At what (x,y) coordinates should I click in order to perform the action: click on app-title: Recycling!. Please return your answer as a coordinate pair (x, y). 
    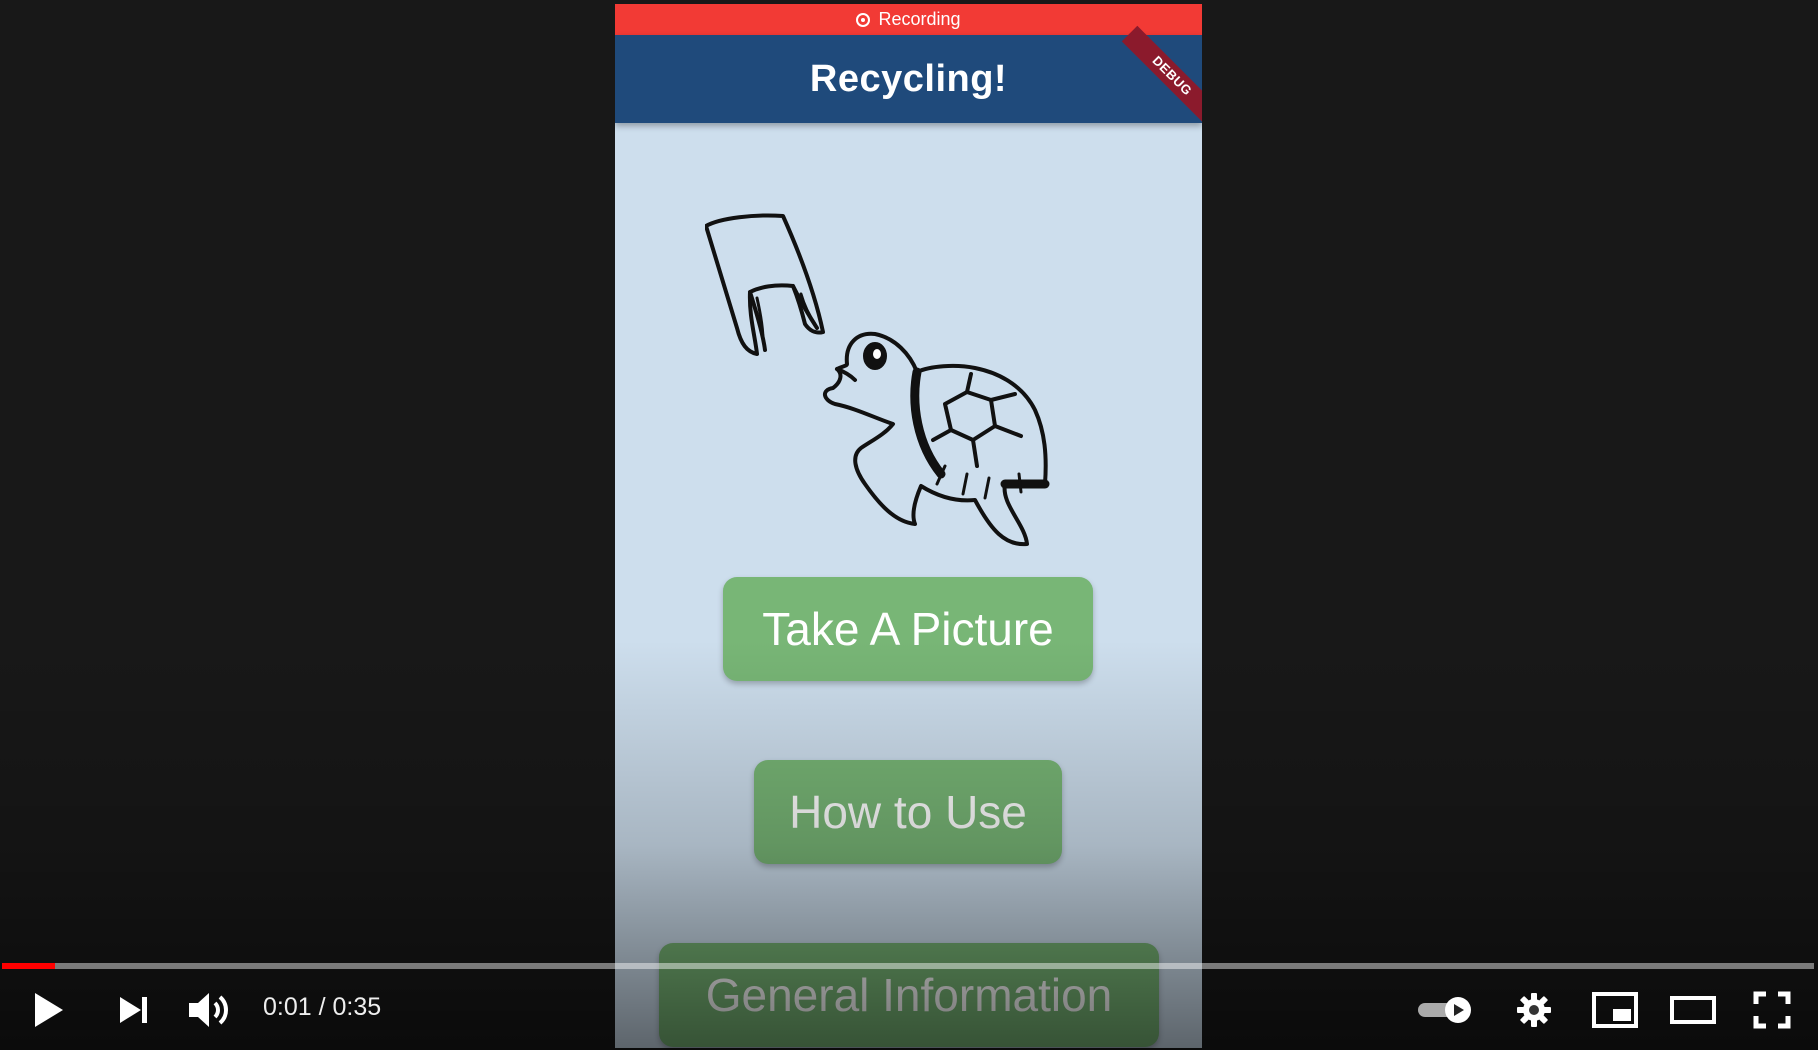
    Looking at the image, I should click on (908, 78).